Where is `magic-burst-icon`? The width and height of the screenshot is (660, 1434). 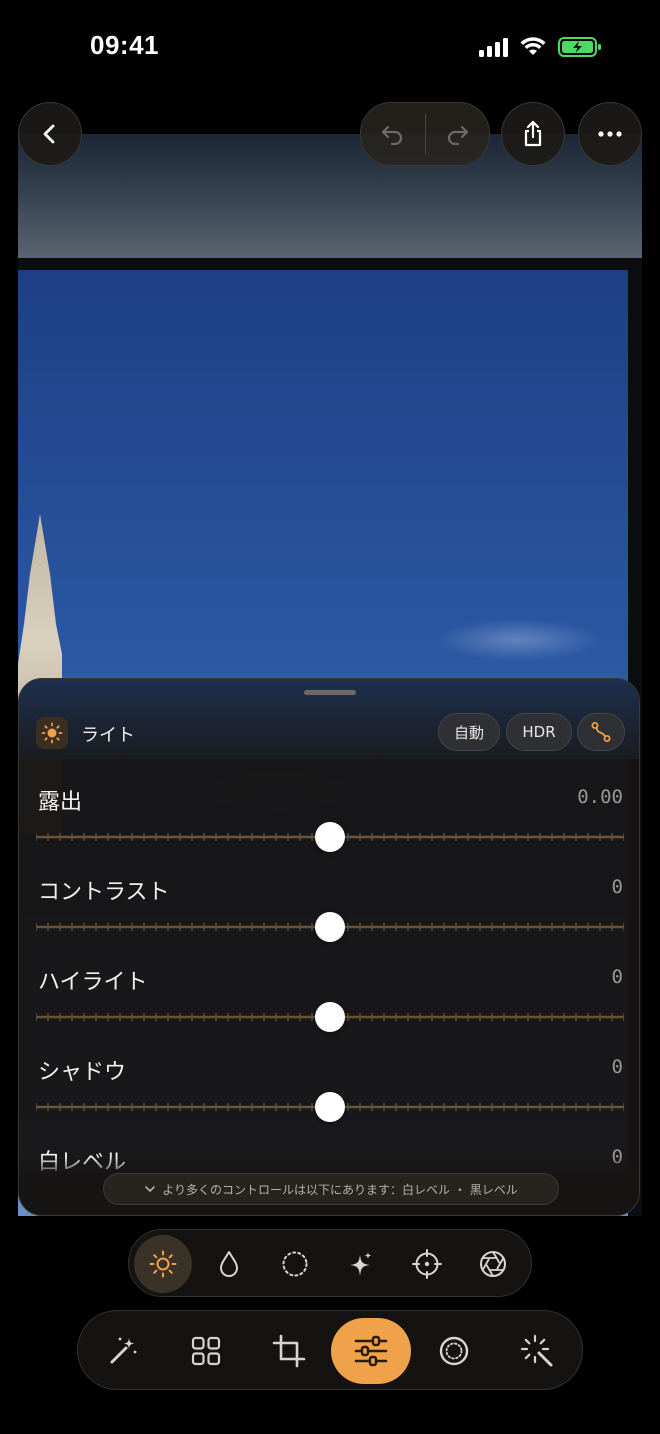
magic-burst-icon is located at coordinates (536, 1350).